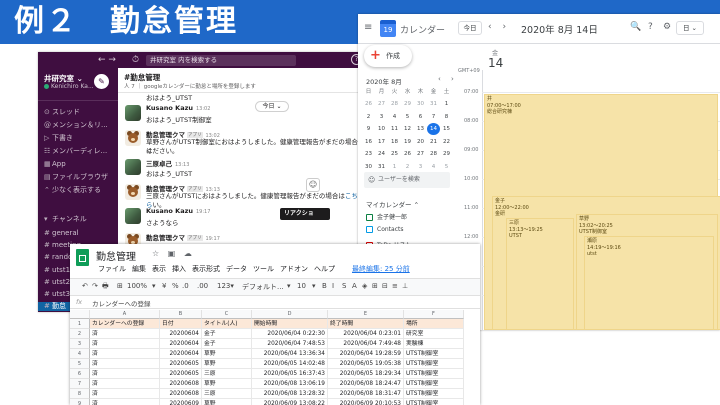  I want to click on header-cell: タイトル(人), so click(227, 324).